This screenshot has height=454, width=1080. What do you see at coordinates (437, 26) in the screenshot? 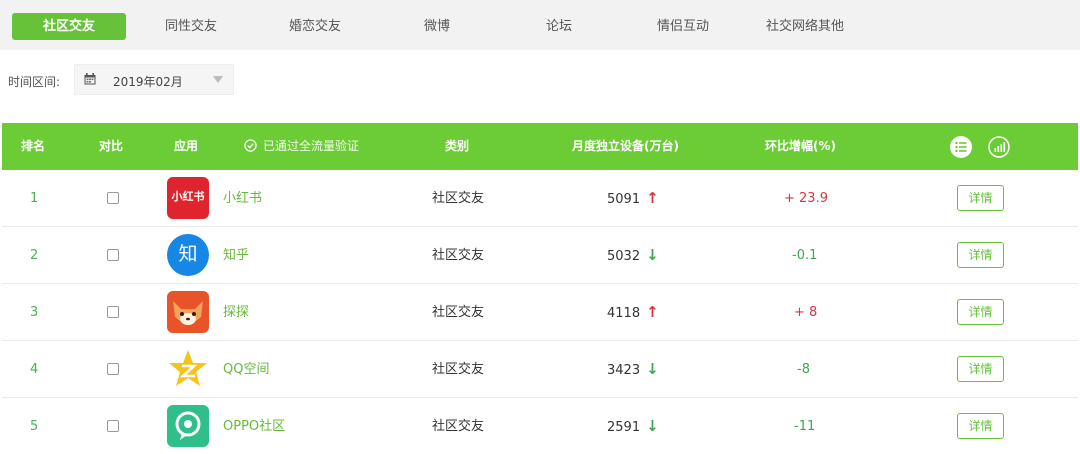
I see `tab-weibo: 微博` at bounding box center [437, 26].